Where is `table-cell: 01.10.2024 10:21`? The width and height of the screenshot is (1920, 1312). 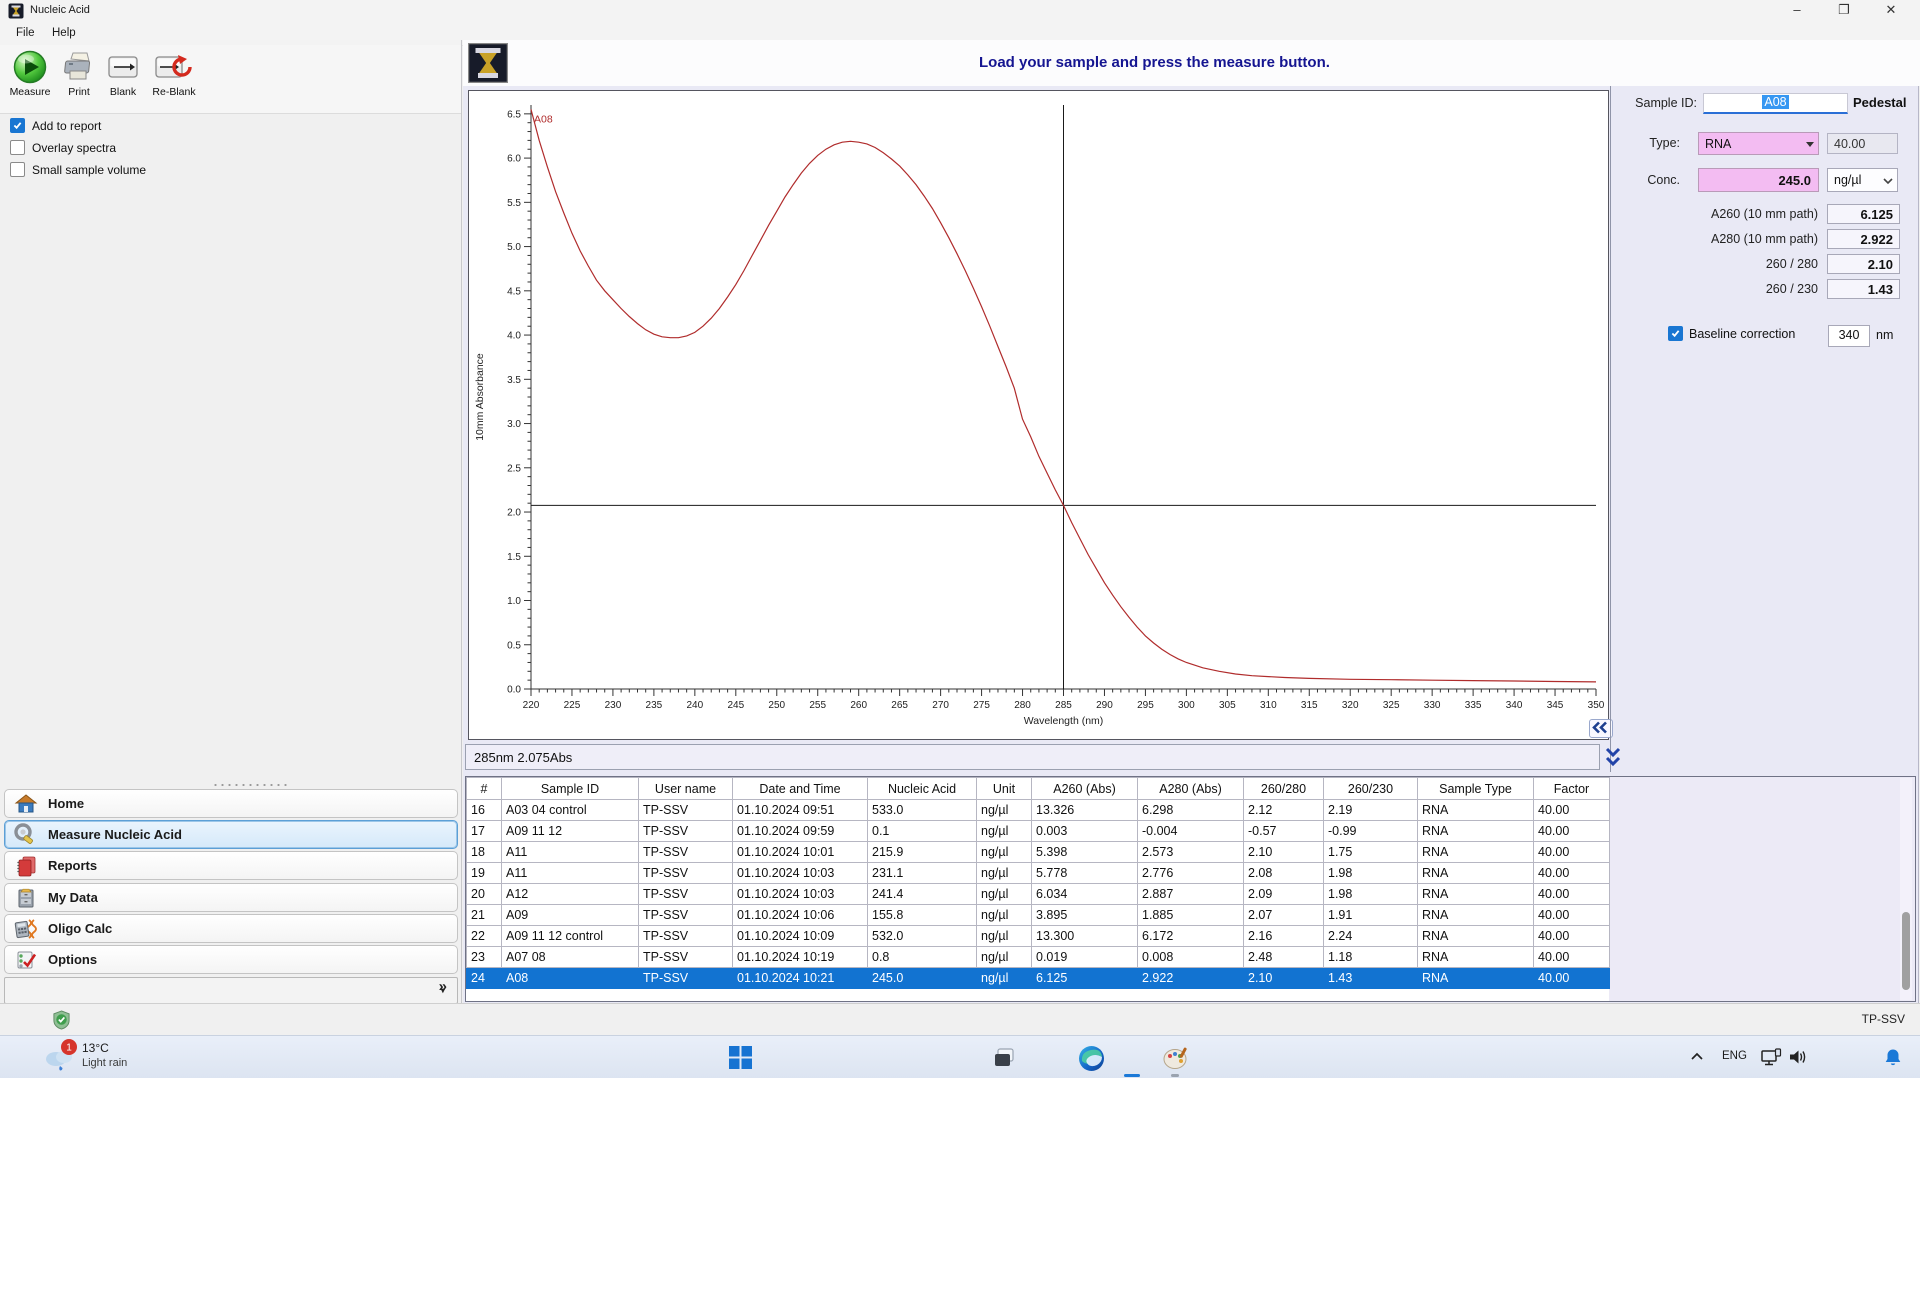 table-cell: 01.10.2024 10:21 is located at coordinates (800, 978).